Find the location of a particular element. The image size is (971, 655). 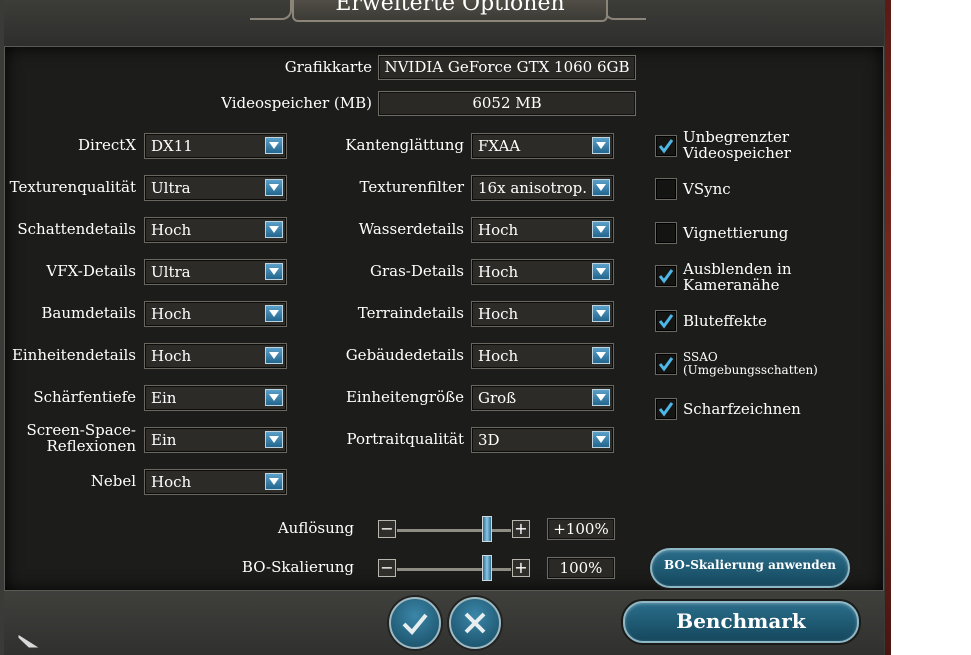

gpu-field: NVIDIA GeForce GTX 1060 6GB is located at coordinates (507, 67).